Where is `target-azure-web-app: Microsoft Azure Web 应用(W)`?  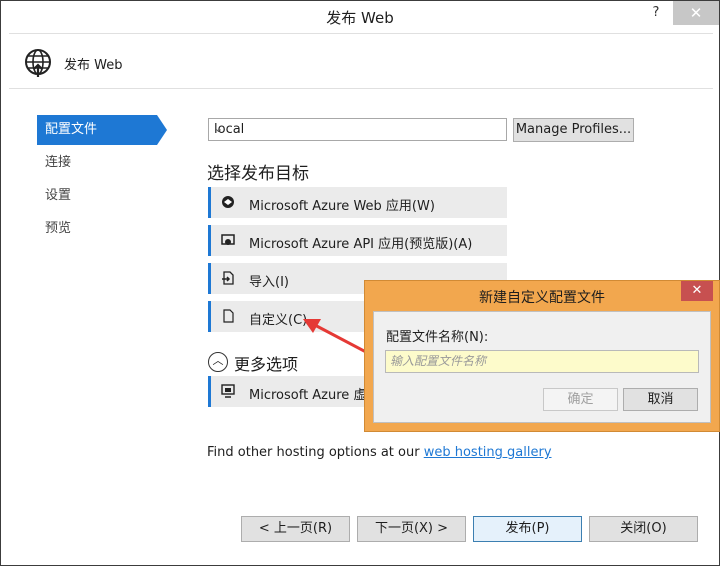 target-azure-web-app: Microsoft Azure Web 应用(W) is located at coordinates (357, 202).